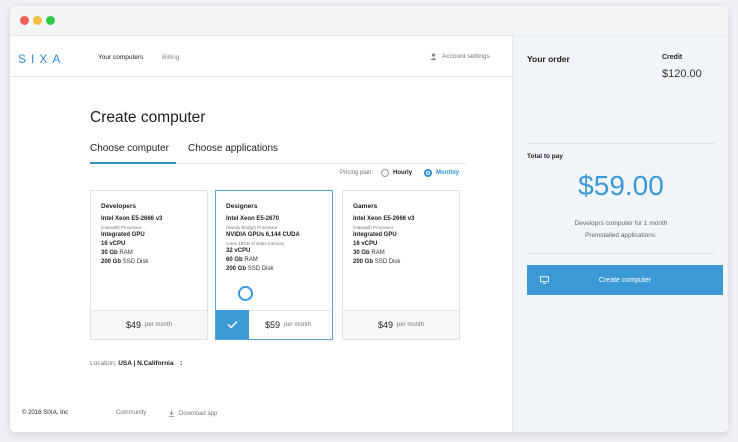 The height and width of the screenshot is (442, 738). What do you see at coordinates (433, 56) in the screenshot?
I see `user-icon` at bounding box center [433, 56].